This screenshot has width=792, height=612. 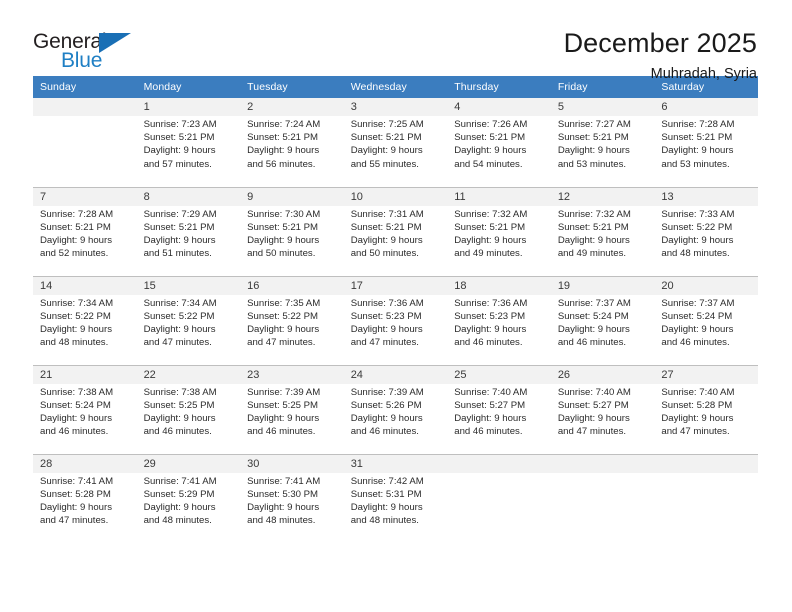 What do you see at coordinates (386, 405) in the screenshot?
I see `sunset-text: Sunset: 5:26 PM` at bounding box center [386, 405].